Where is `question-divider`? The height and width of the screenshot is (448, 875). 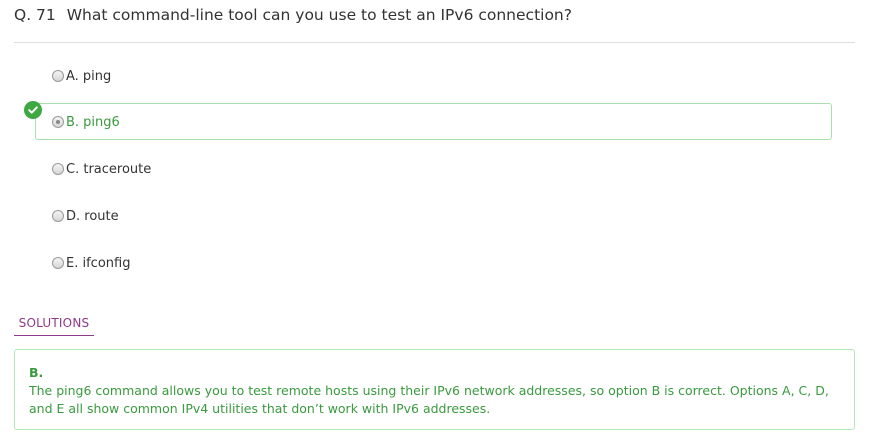
question-divider is located at coordinates (434, 42).